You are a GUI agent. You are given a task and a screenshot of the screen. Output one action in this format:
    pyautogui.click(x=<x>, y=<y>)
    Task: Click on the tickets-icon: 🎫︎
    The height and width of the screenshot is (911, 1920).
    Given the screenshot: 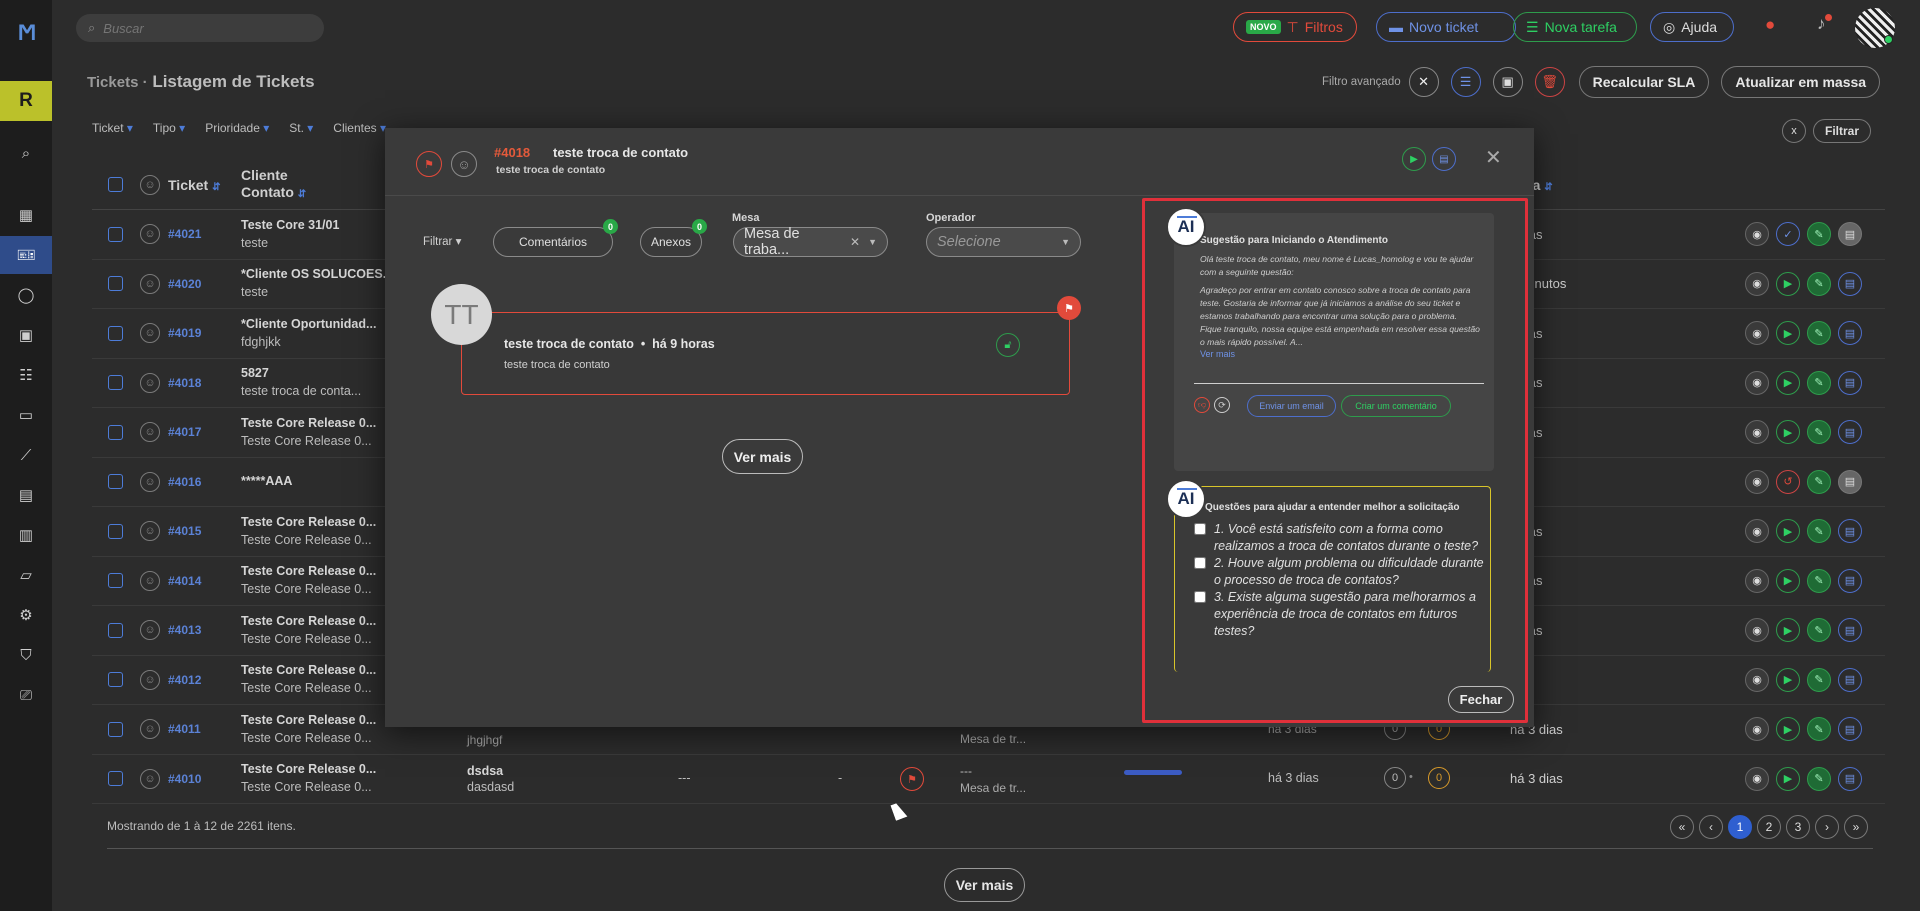 What is the action you would take?
    pyautogui.click(x=26, y=255)
    